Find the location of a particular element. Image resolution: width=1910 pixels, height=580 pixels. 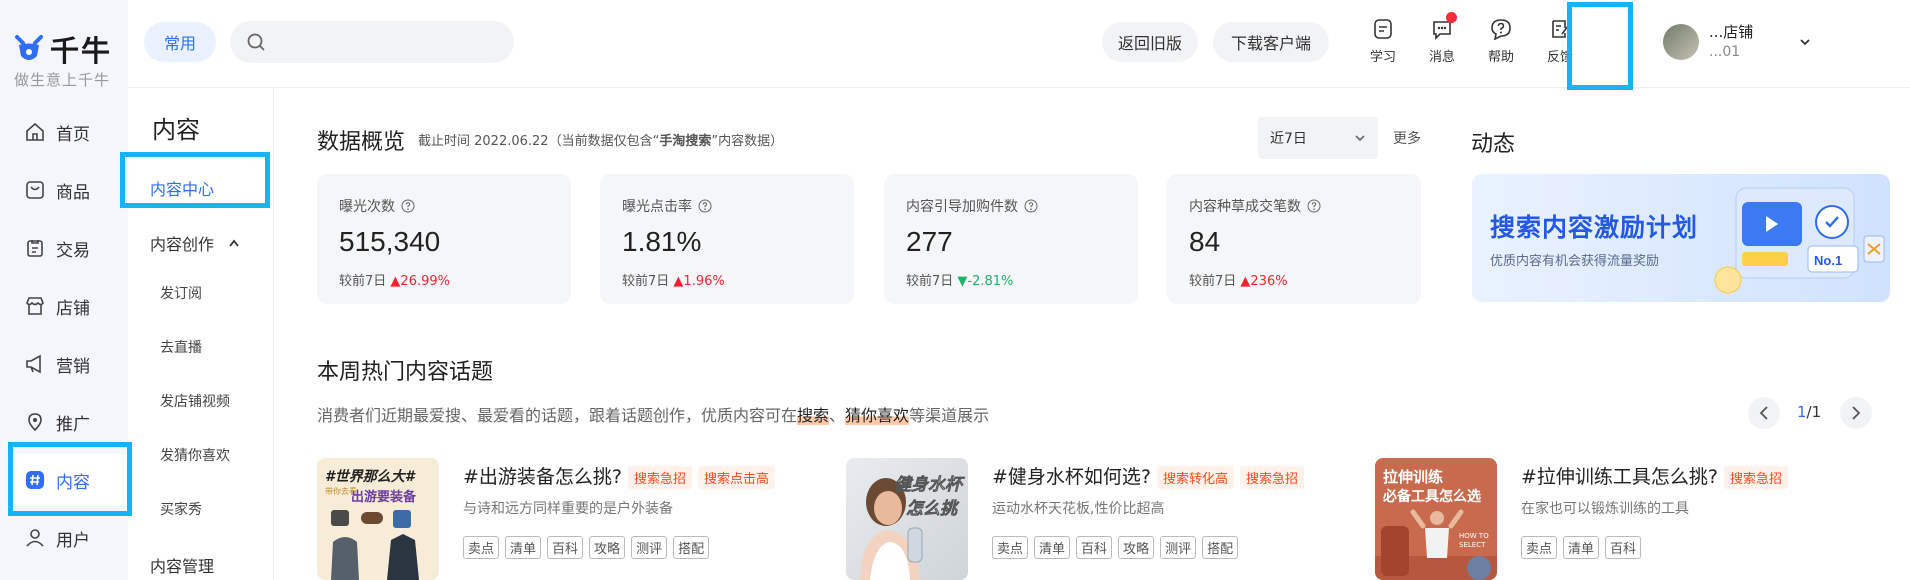

topic-title-row: #拉伸训练工具怎么挑? 搜索急招 is located at coordinates (1655, 475).